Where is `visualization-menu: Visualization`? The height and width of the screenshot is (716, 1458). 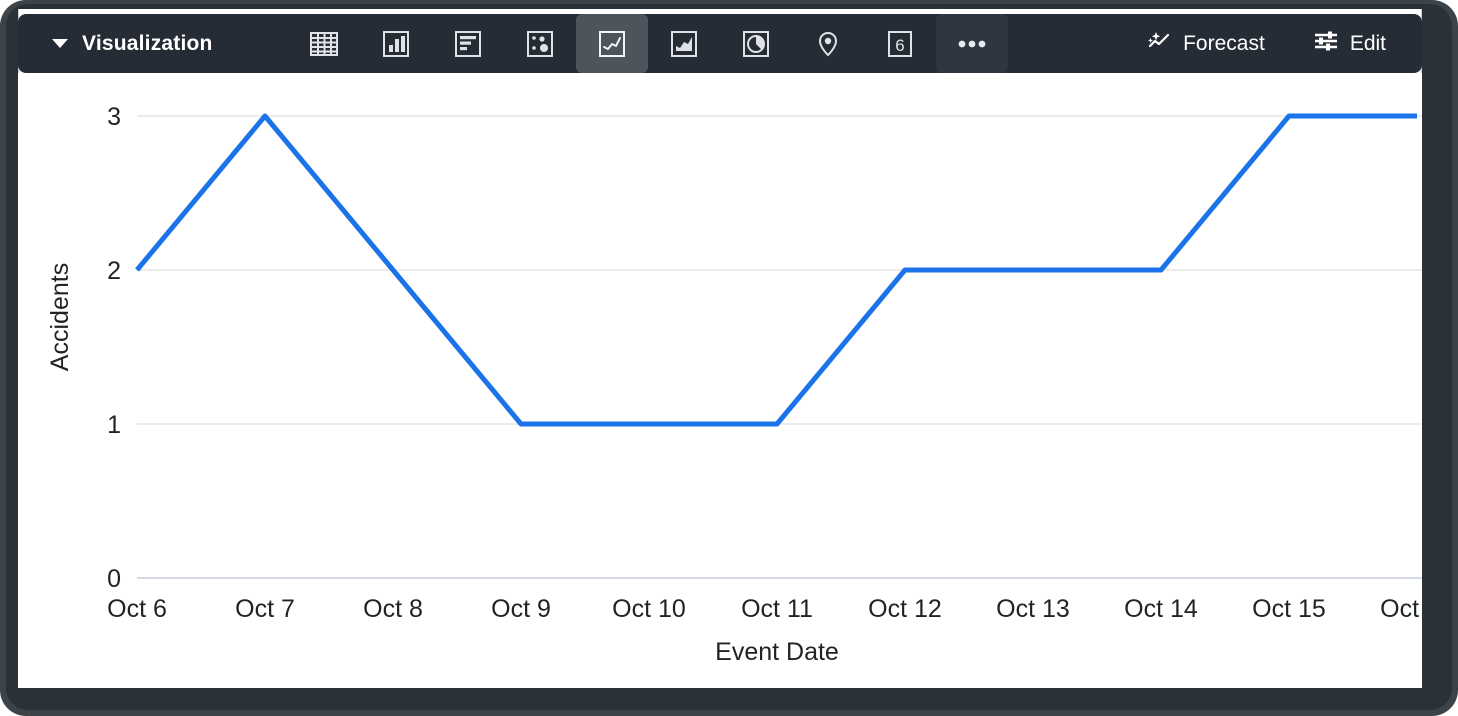
visualization-menu: Visualization is located at coordinates (153, 44).